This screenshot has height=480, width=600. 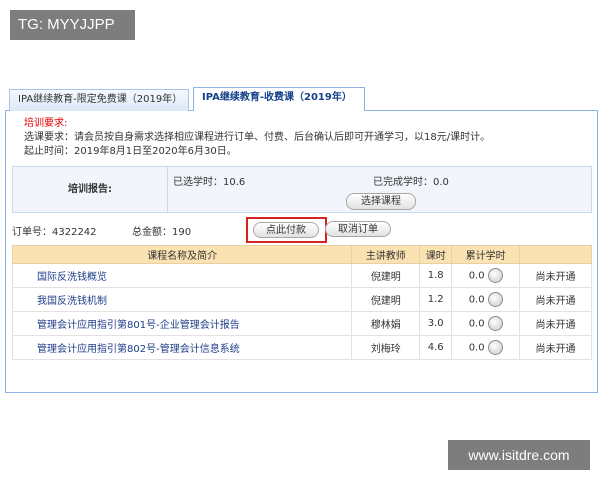 What do you see at coordinates (279, 99) in the screenshot?
I see `tab-paid-courses: IPA继续教育-收费课（2019年）` at bounding box center [279, 99].